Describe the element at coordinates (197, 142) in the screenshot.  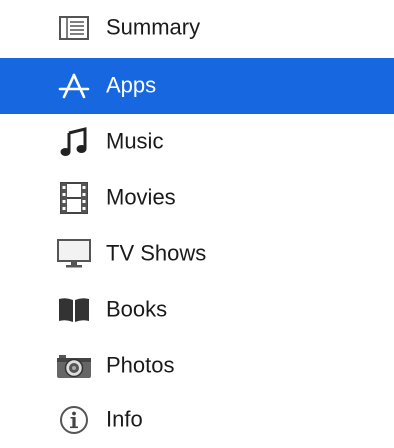
I see `sidebar-item-music: Music` at that location.